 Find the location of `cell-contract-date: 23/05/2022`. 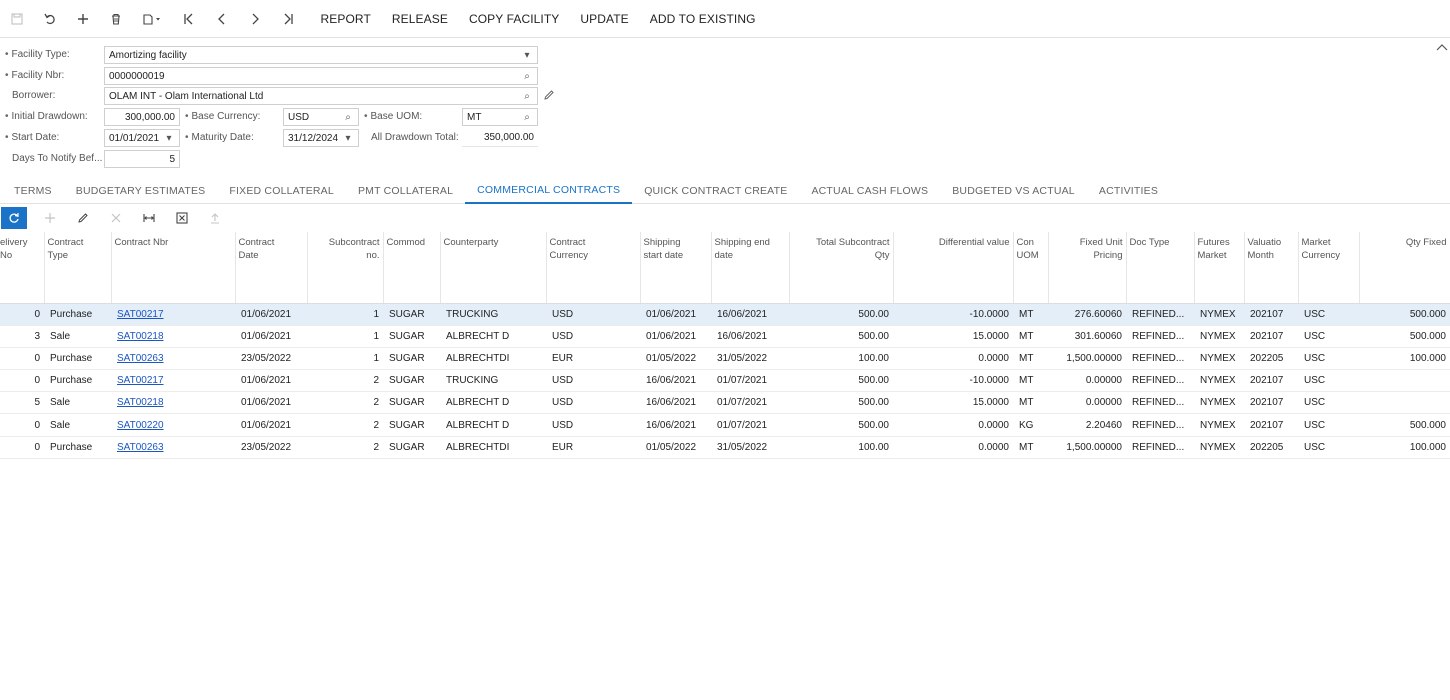

cell-contract-date: 23/05/2022 is located at coordinates (271, 359).